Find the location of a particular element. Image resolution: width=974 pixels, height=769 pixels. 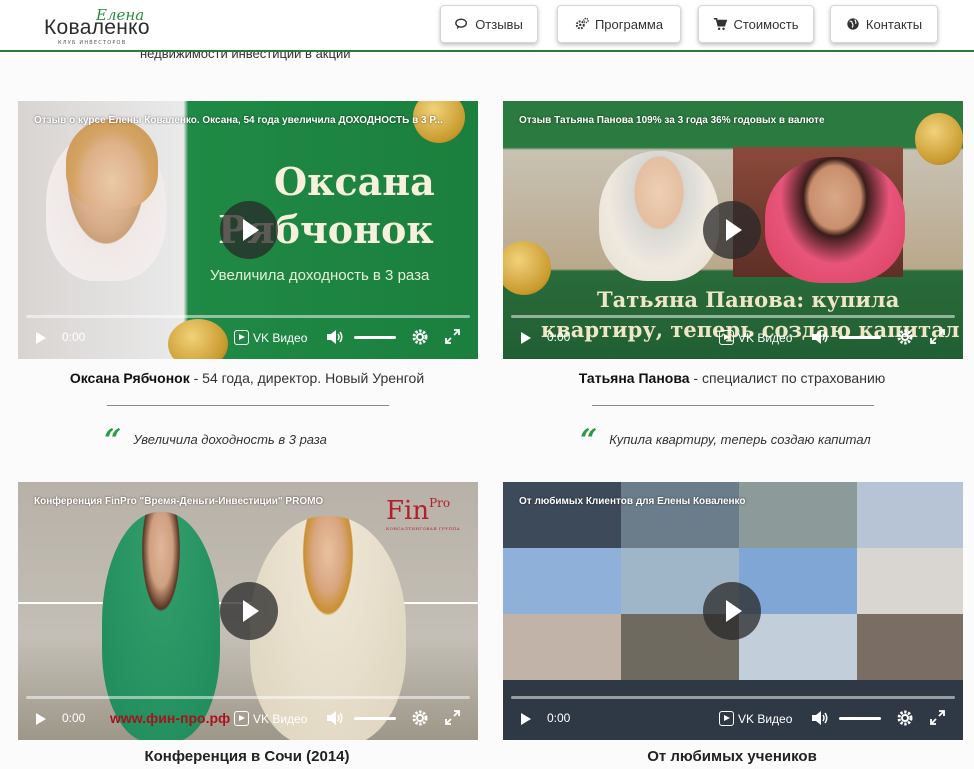

nav-price-button: Стоимость is located at coordinates (756, 24).